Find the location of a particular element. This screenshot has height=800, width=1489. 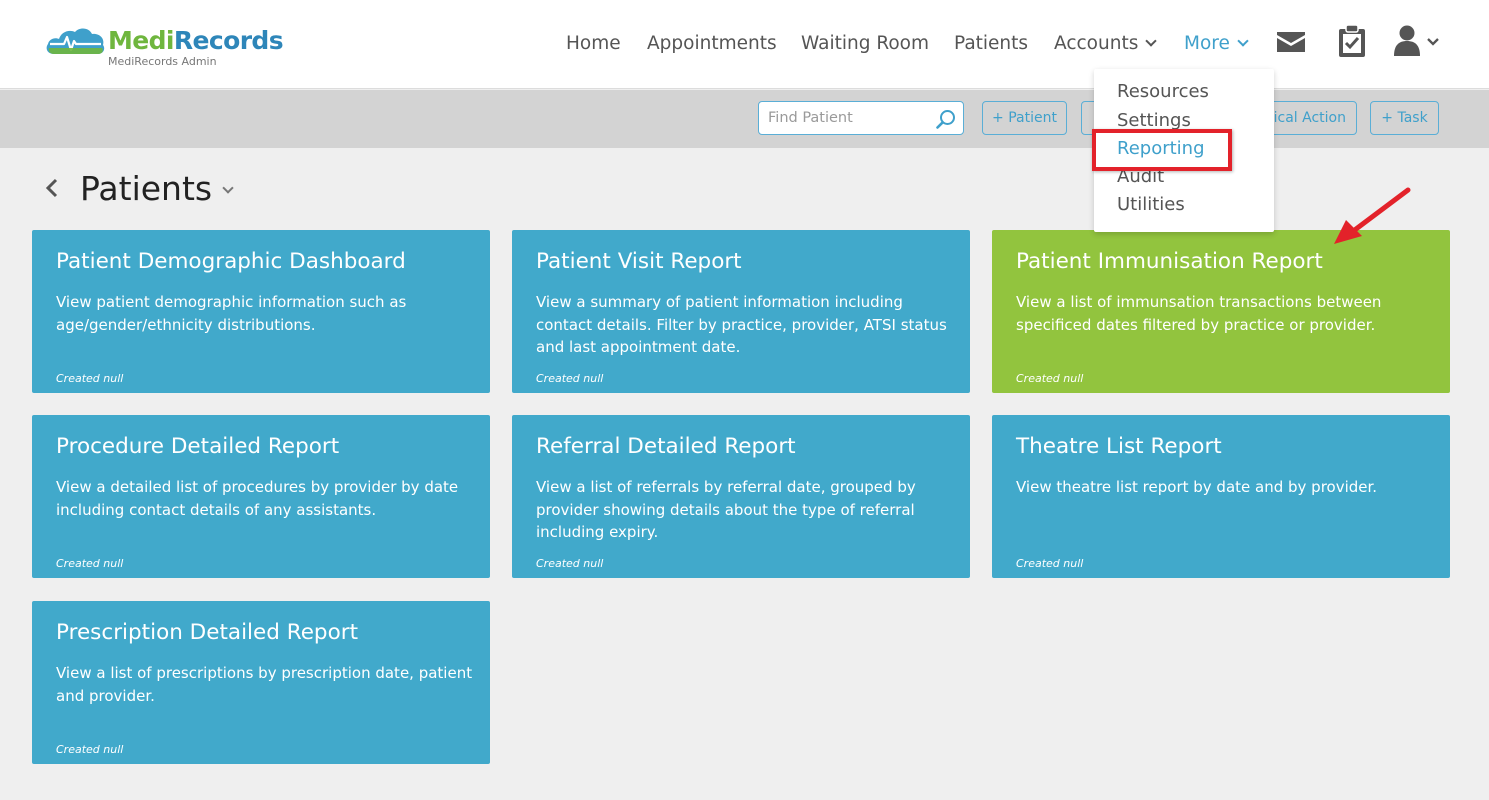

report-card-title: Patient Demographic Dashboard is located at coordinates (231, 261).